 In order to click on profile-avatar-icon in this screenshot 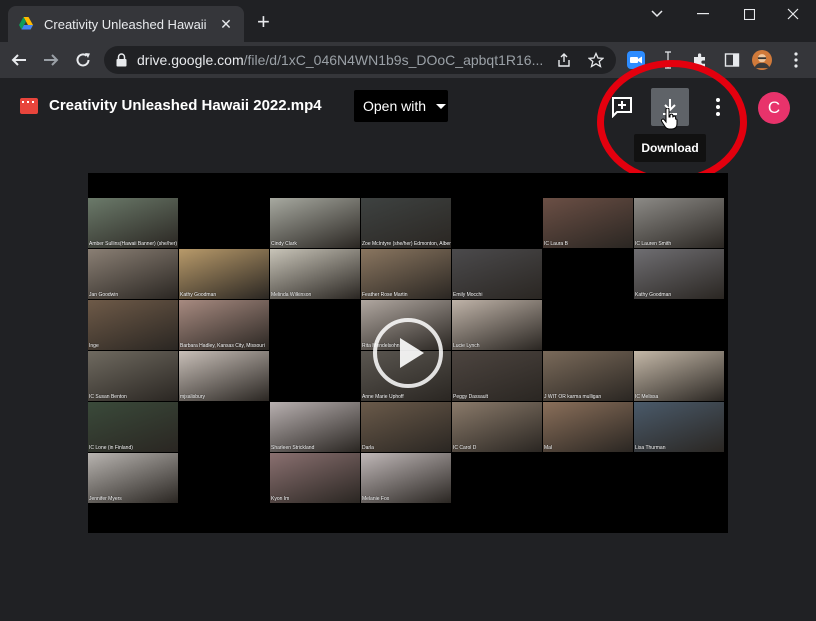, I will do `click(762, 60)`.